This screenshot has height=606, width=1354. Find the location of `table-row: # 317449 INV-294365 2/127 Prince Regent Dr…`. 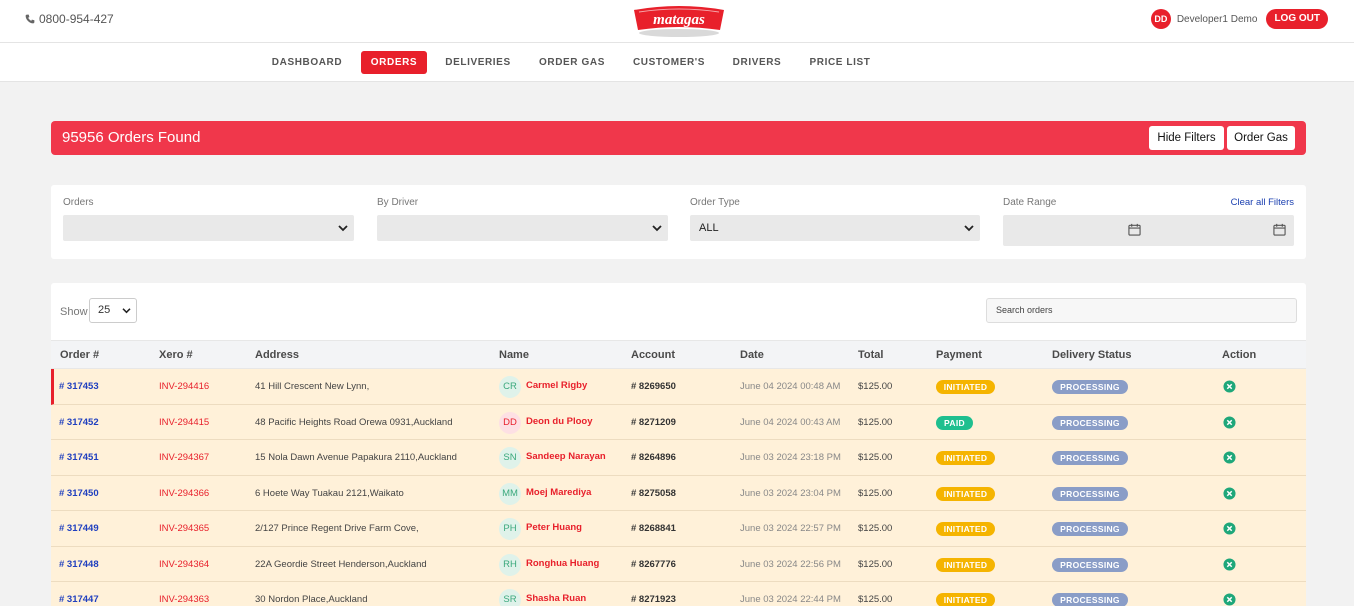

table-row: # 317449 INV-294365 2/127 Prince Regent Dr… is located at coordinates (678, 529).